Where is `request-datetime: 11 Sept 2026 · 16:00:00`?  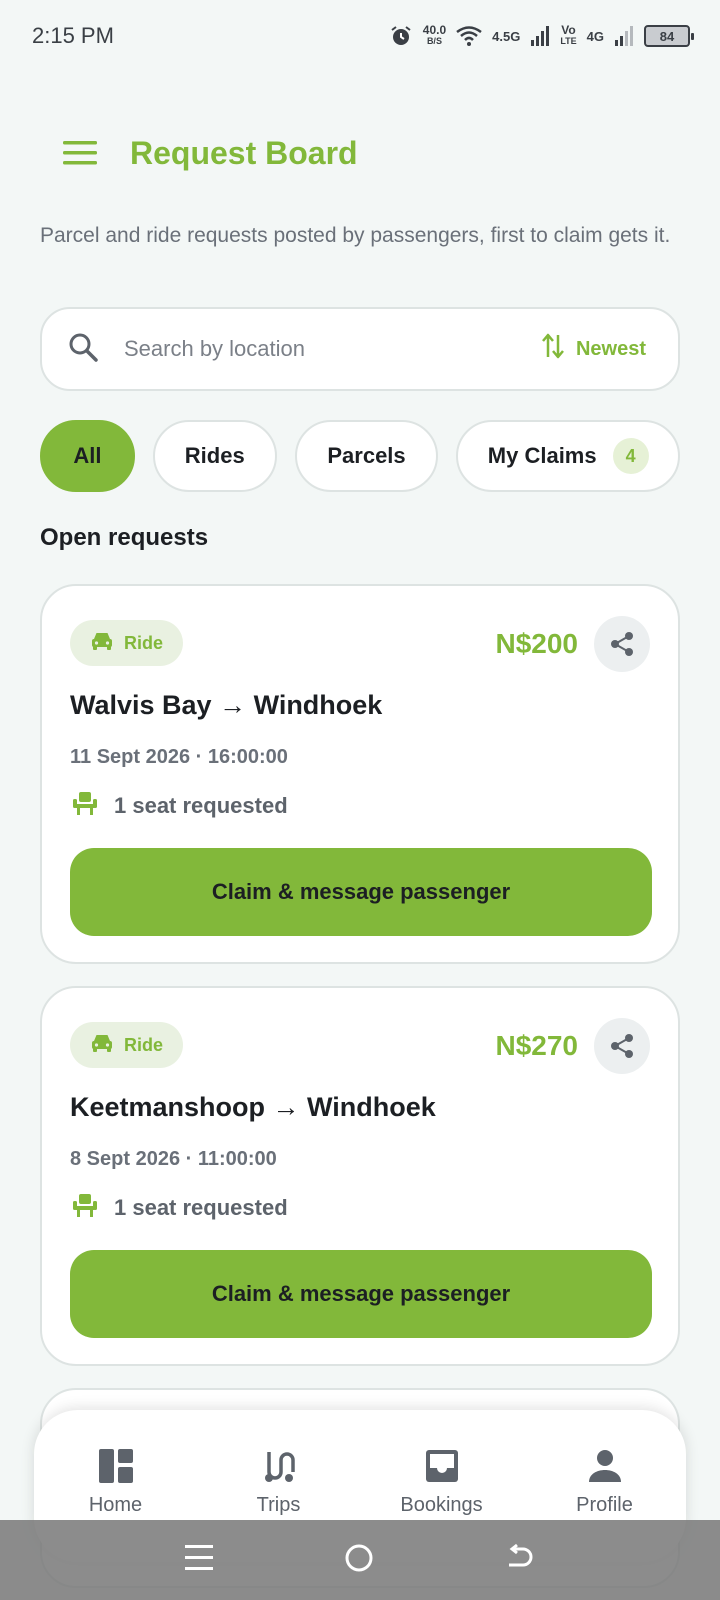 request-datetime: 11 Sept 2026 · 16:00:00 is located at coordinates (179, 757).